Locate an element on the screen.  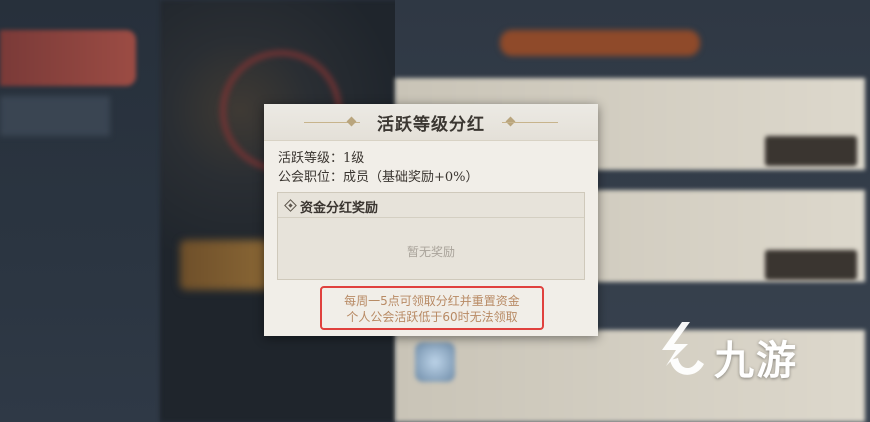
jiuyou-watermark: 九游 is located at coordinates (752, 353).